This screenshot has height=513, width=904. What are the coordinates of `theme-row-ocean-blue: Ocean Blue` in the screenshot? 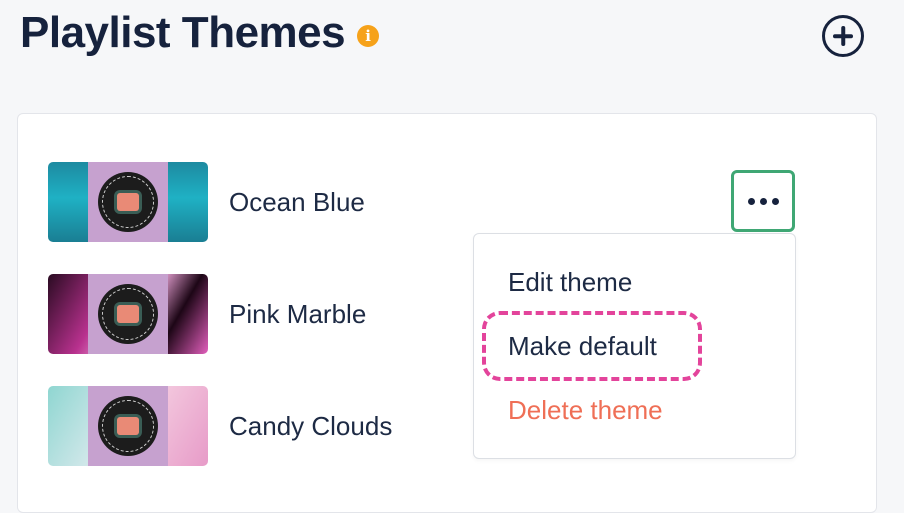 It's located at (206, 202).